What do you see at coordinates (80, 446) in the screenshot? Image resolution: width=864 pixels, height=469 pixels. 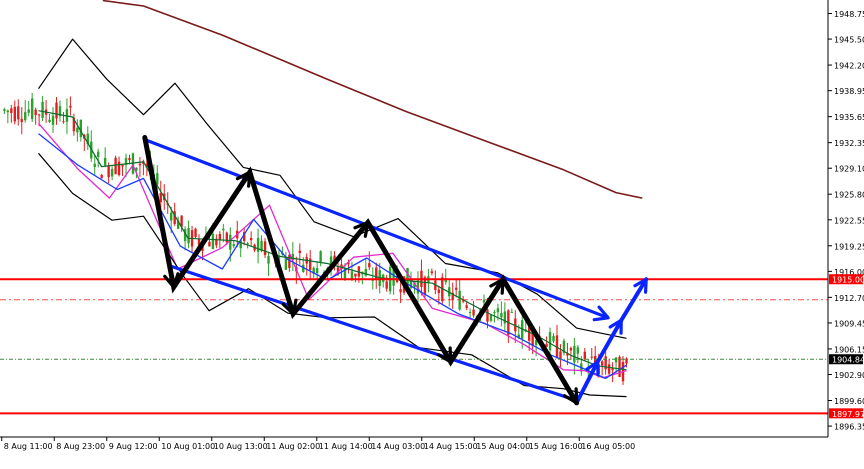 I see `time-tick-label: 8 Aug 23:00` at bounding box center [80, 446].